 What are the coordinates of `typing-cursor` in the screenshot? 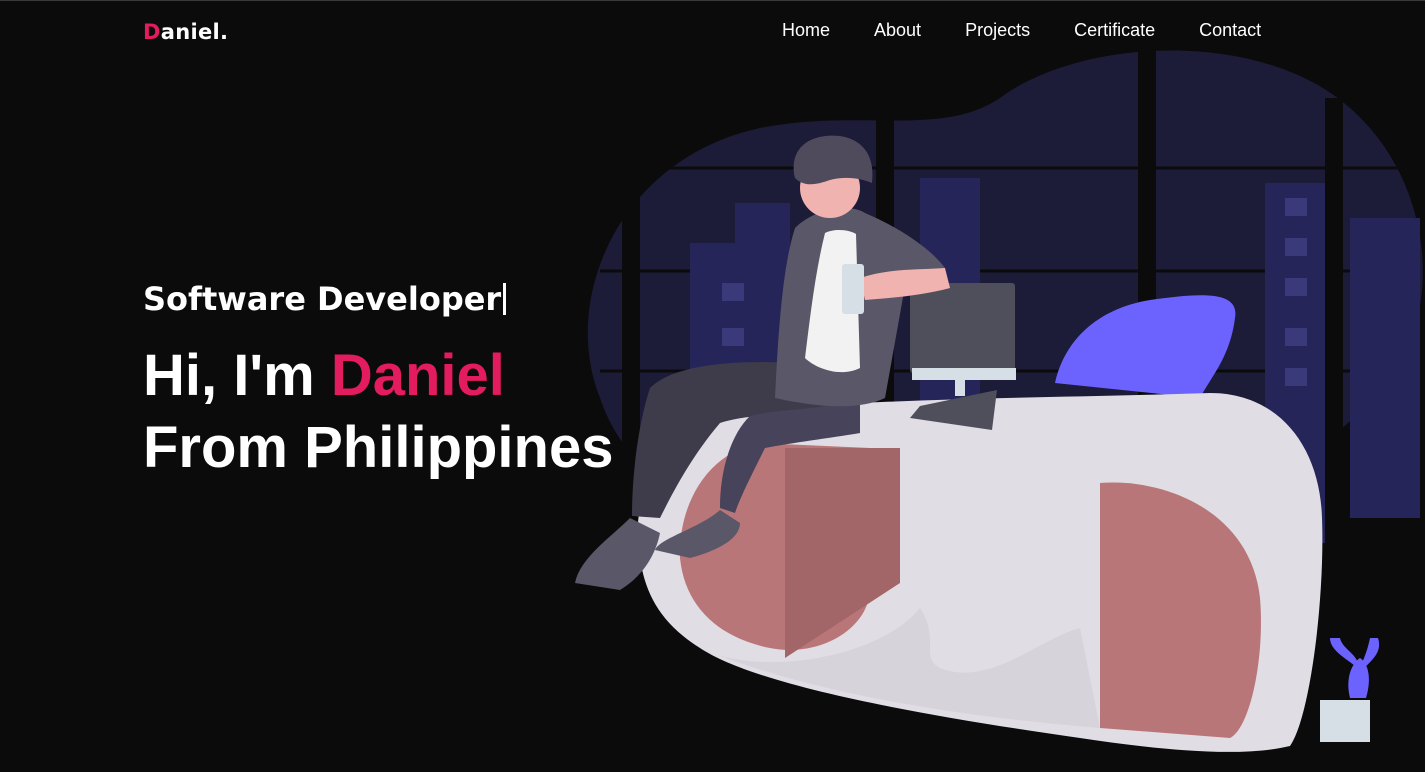 It's located at (505, 299).